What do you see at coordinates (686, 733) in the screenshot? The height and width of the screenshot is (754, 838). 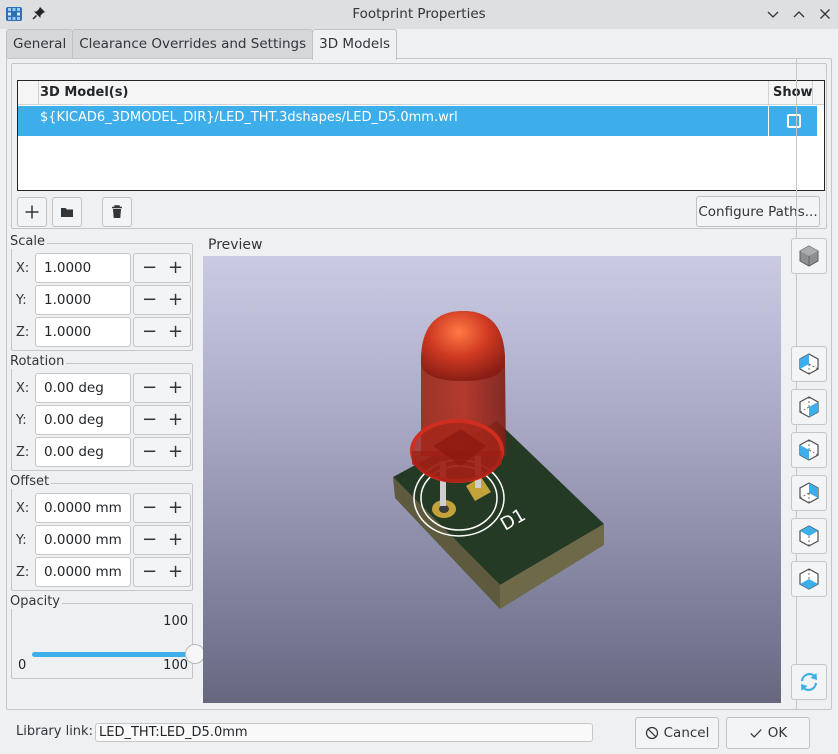 I see `cancel-label: Cancel` at bounding box center [686, 733].